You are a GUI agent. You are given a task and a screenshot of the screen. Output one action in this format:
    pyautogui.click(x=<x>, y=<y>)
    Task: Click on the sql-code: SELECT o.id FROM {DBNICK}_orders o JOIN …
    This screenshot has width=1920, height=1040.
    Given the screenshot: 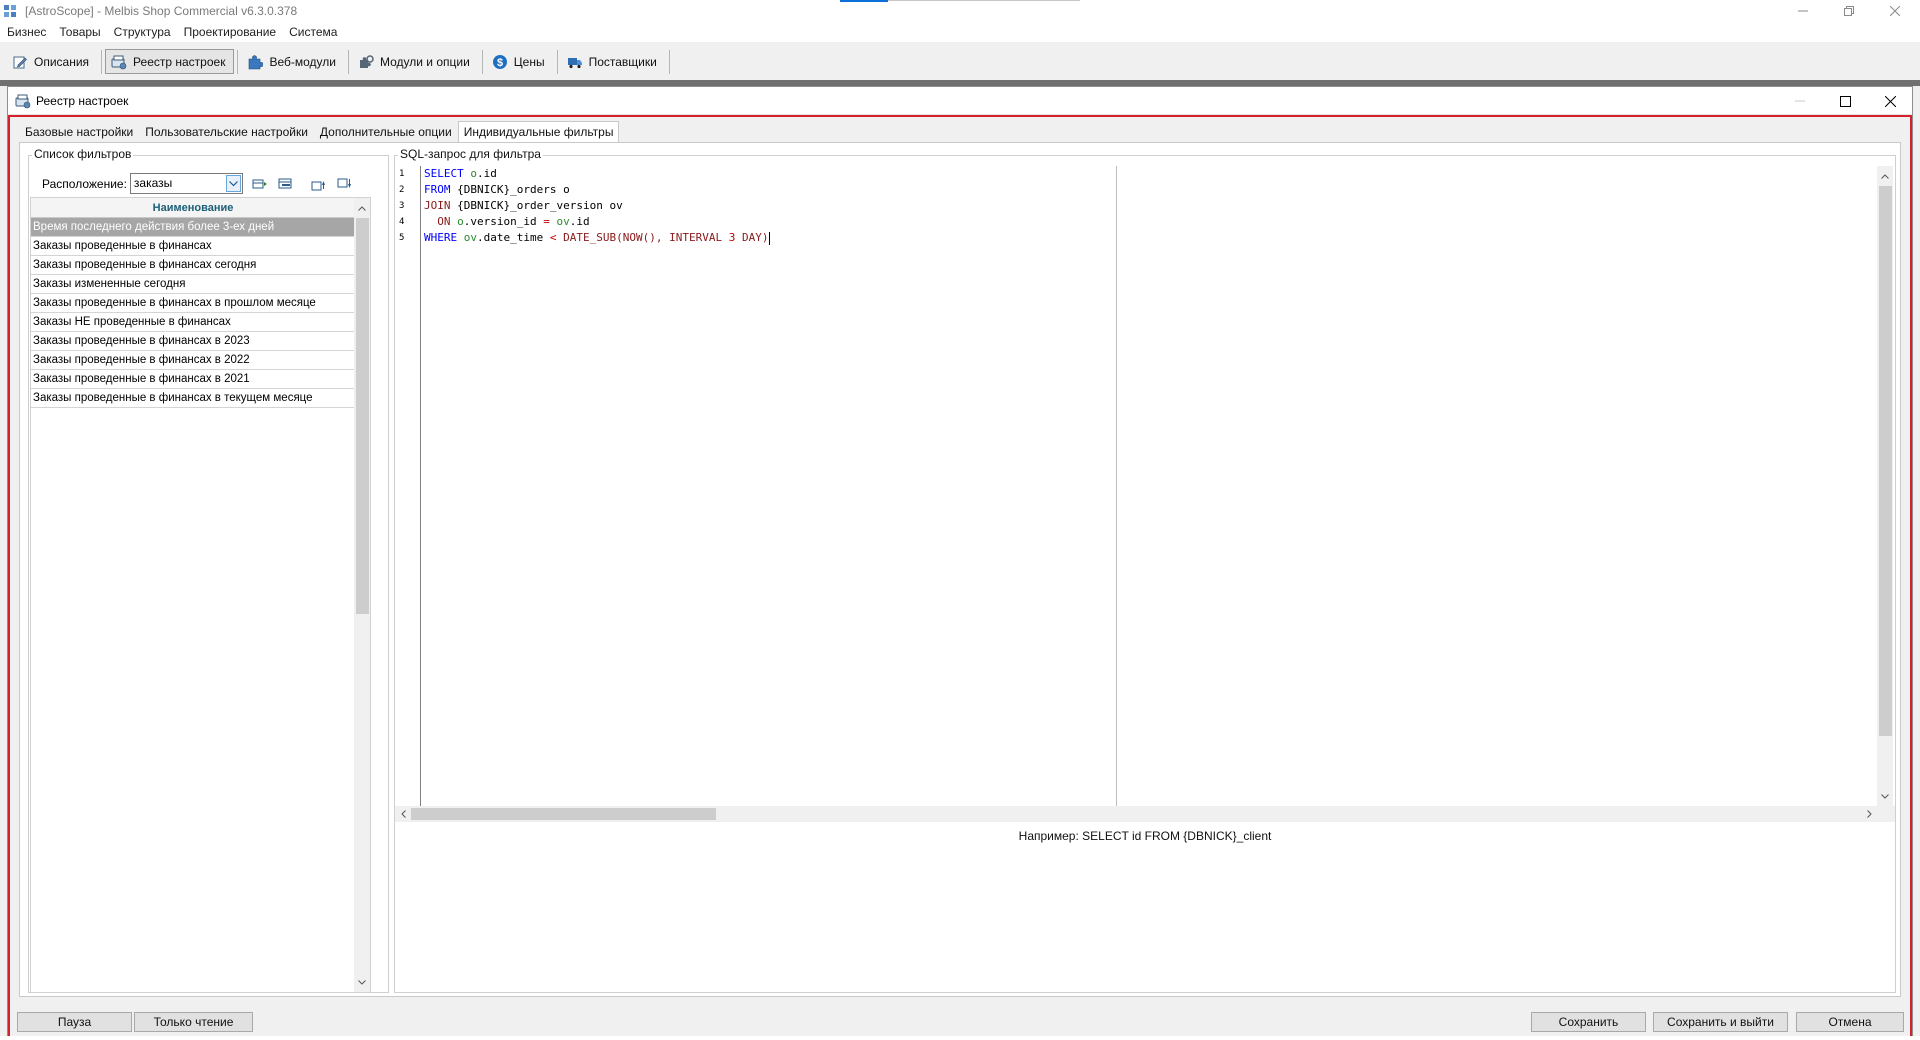 What is the action you would take?
    pyautogui.click(x=597, y=206)
    